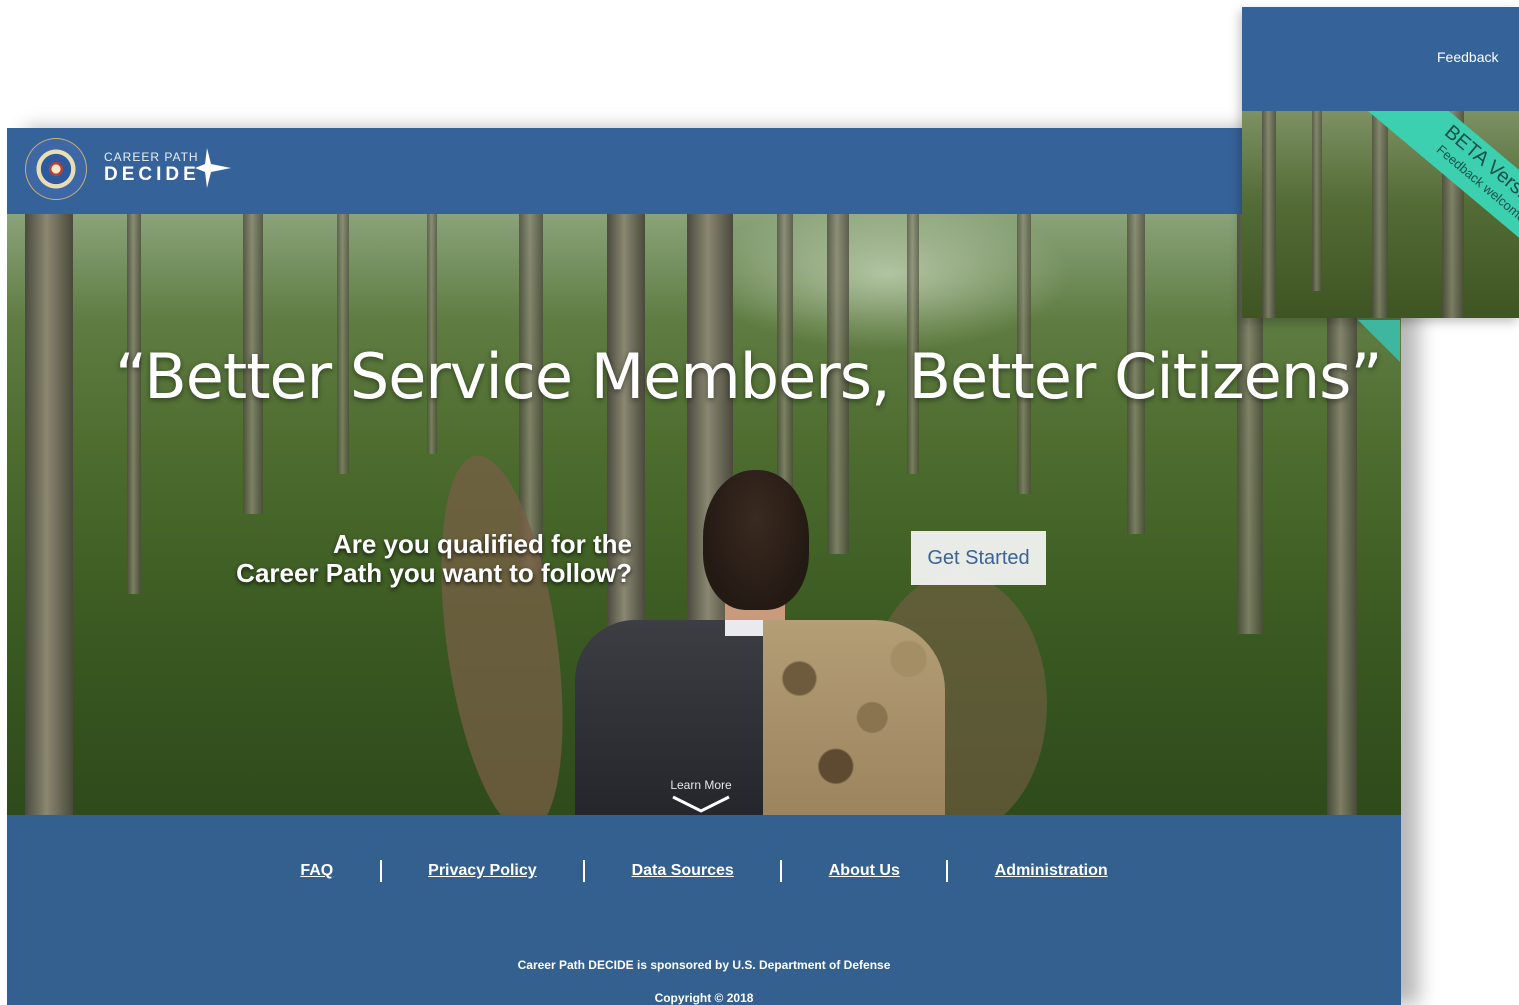 Image resolution: width=1519 pixels, height=1005 pixels. I want to click on footer-copyright: Copyright © 2018, so click(704, 998).